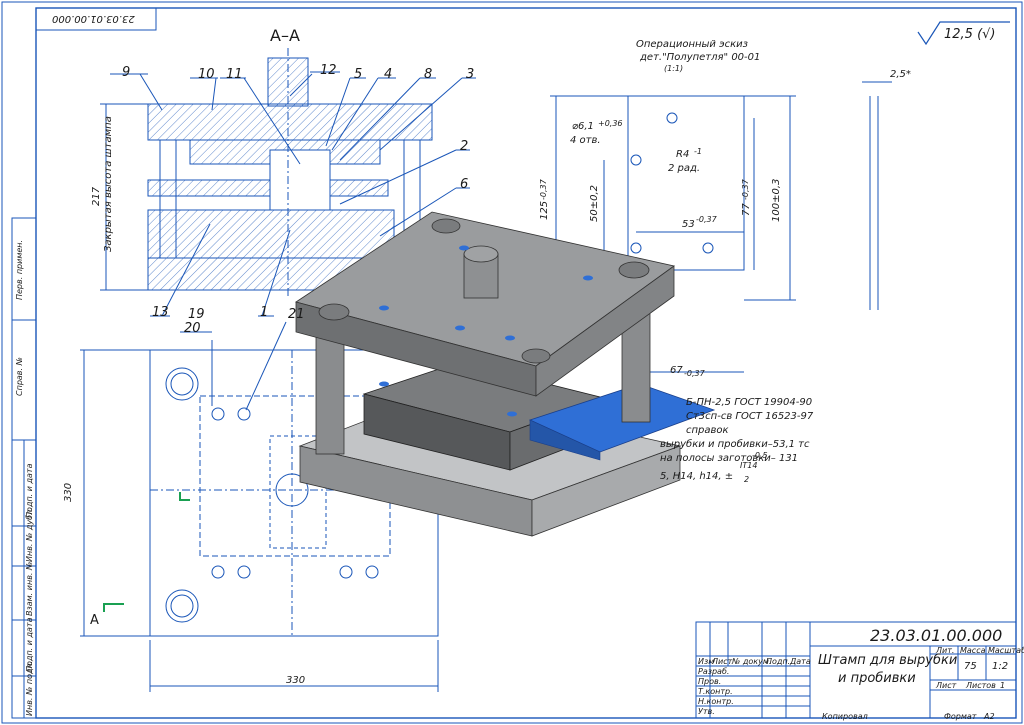  Describe the element at coordinates (989, 716) in the screenshot. I see `format-value: A2` at that location.